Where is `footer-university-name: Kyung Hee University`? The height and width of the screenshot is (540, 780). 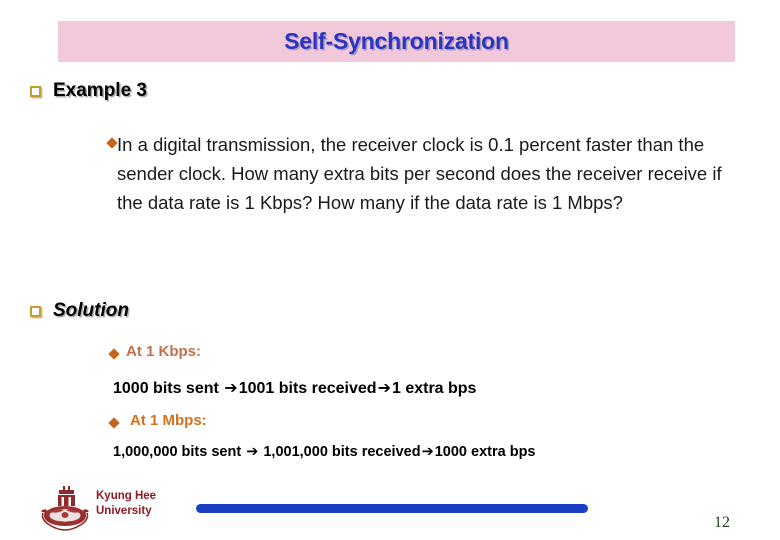 footer-university-name: Kyung Hee University is located at coordinates (126, 504).